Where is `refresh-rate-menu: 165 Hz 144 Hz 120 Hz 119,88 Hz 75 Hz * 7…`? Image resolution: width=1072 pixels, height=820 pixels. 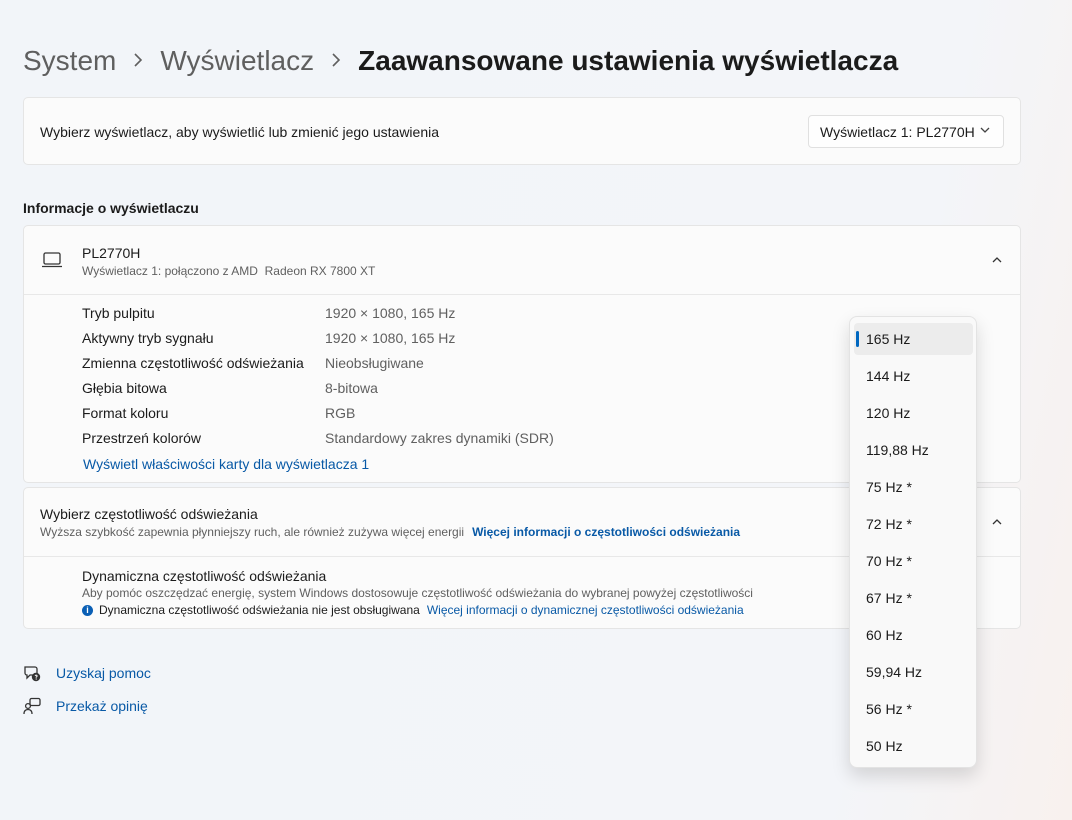
refresh-rate-menu: 165 Hz 144 Hz 120 Hz 119,88 Hz 75 Hz * 7… is located at coordinates (913, 542).